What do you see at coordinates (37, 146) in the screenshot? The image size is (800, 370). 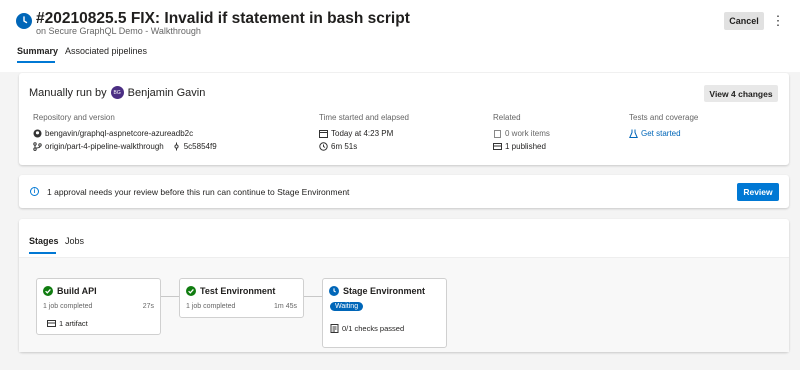 I see `branch-icon` at bounding box center [37, 146].